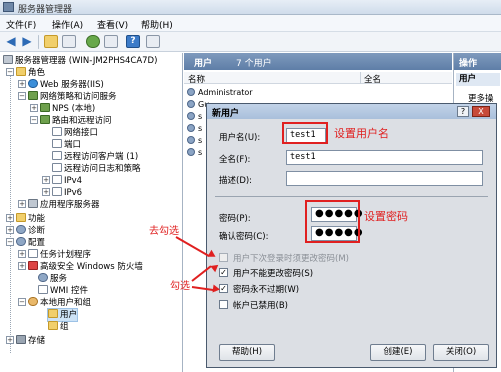 This screenshot has height=372, width=501. Describe the element at coordinates (69, 41) in the screenshot. I see `show-hide-tree-icon` at that location.